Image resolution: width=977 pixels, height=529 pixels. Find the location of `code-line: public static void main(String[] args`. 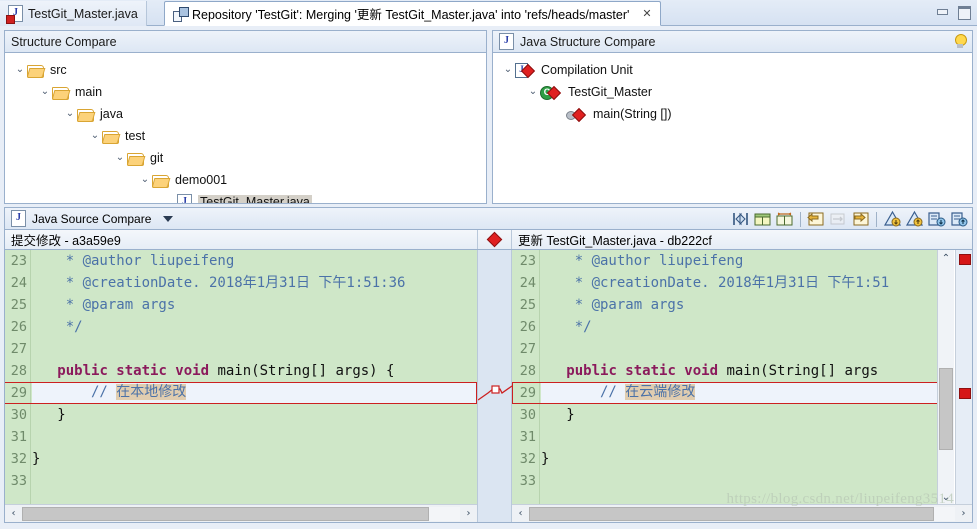

code-line: public static void main(String[] args is located at coordinates (739, 371).